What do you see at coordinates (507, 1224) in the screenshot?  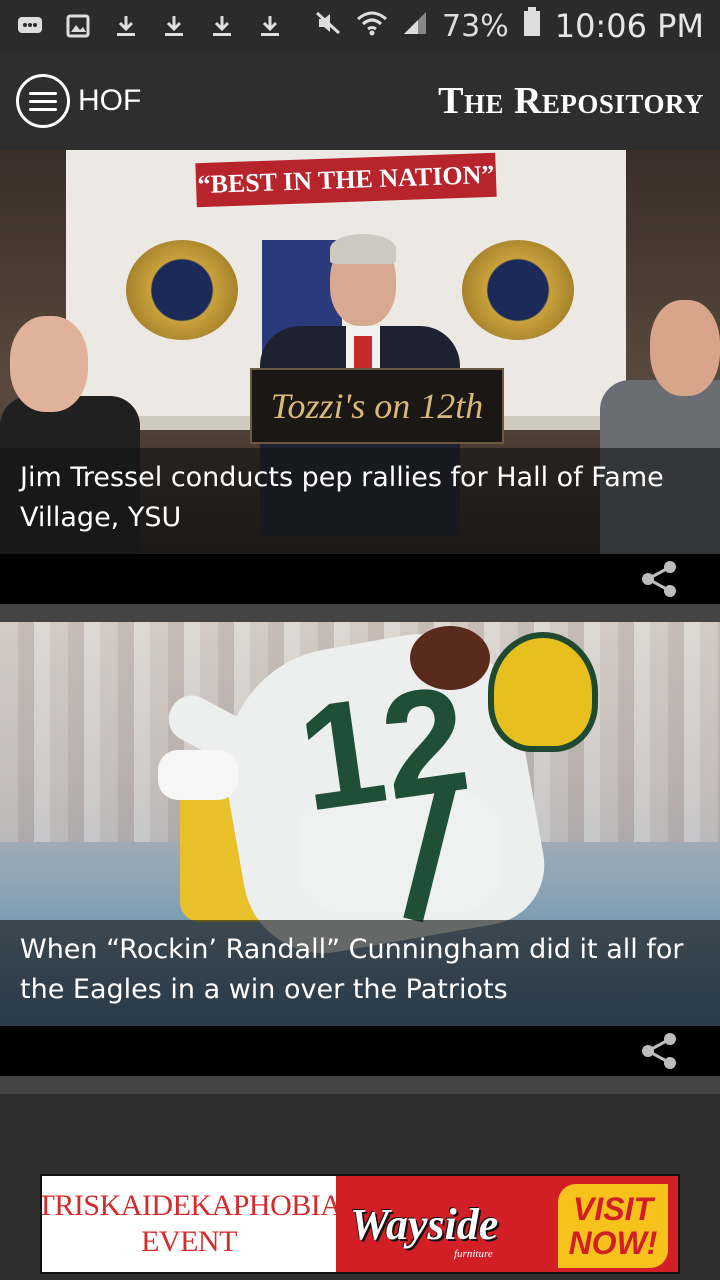 I see `ad-brand-panel: Wayside furniture VISIT NOW!` at bounding box center [507, 1224].